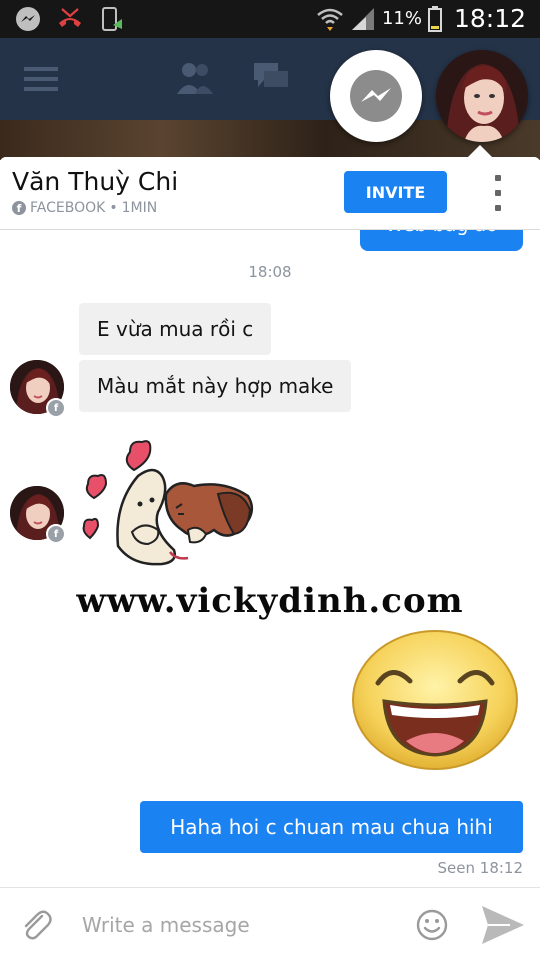 The height and width of the screenshot is (960, 540). What do you see at coordinates (270, 272) in the screenshot?
I see `thread-timestamp: 18:08` at bounding box center [270, 272].